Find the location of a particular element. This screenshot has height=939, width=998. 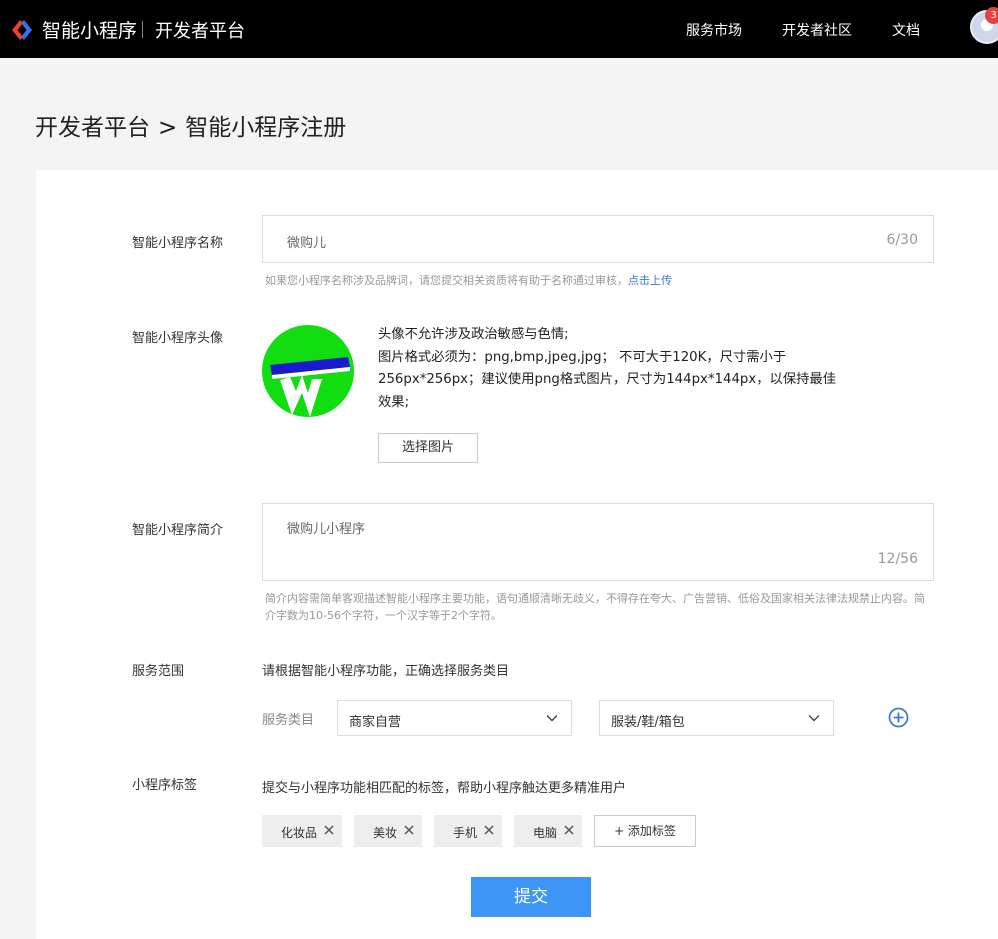

tag-label: 美妆 is located at coordinates (385, 833).